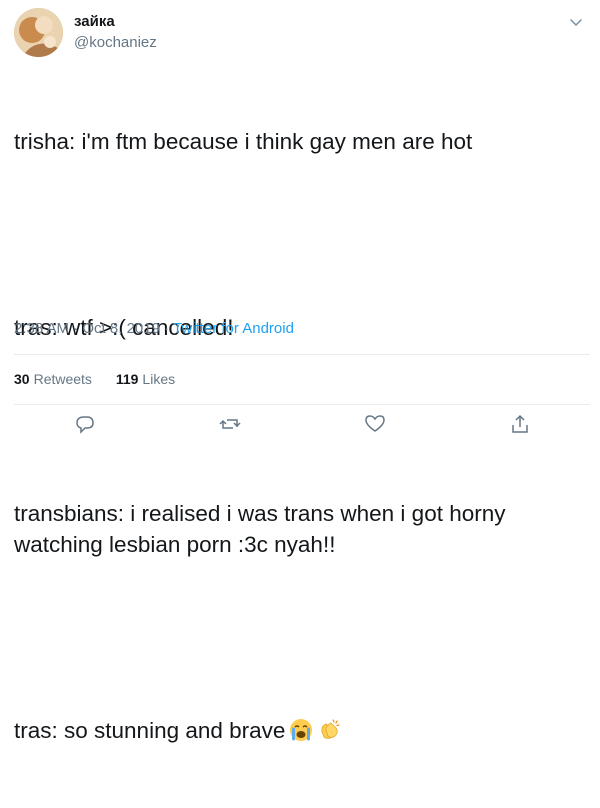 This screenshot has height=808, width=600. I want to click on tweet-line: tras: so stunning and brave, so click(150, 730).